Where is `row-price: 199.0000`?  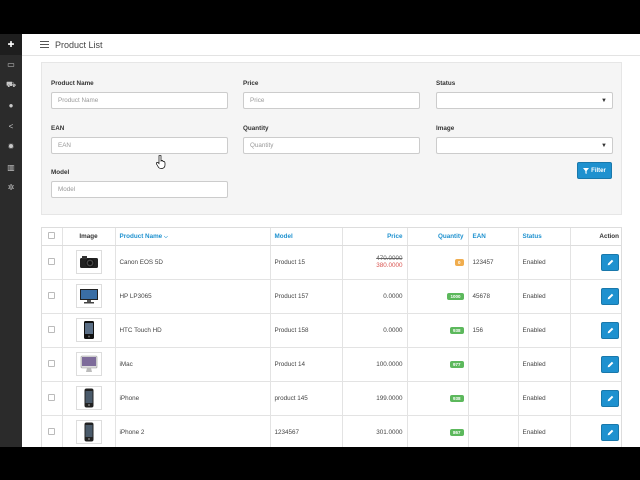
row-price: 199.0000 is located at coordinates (389, 398).